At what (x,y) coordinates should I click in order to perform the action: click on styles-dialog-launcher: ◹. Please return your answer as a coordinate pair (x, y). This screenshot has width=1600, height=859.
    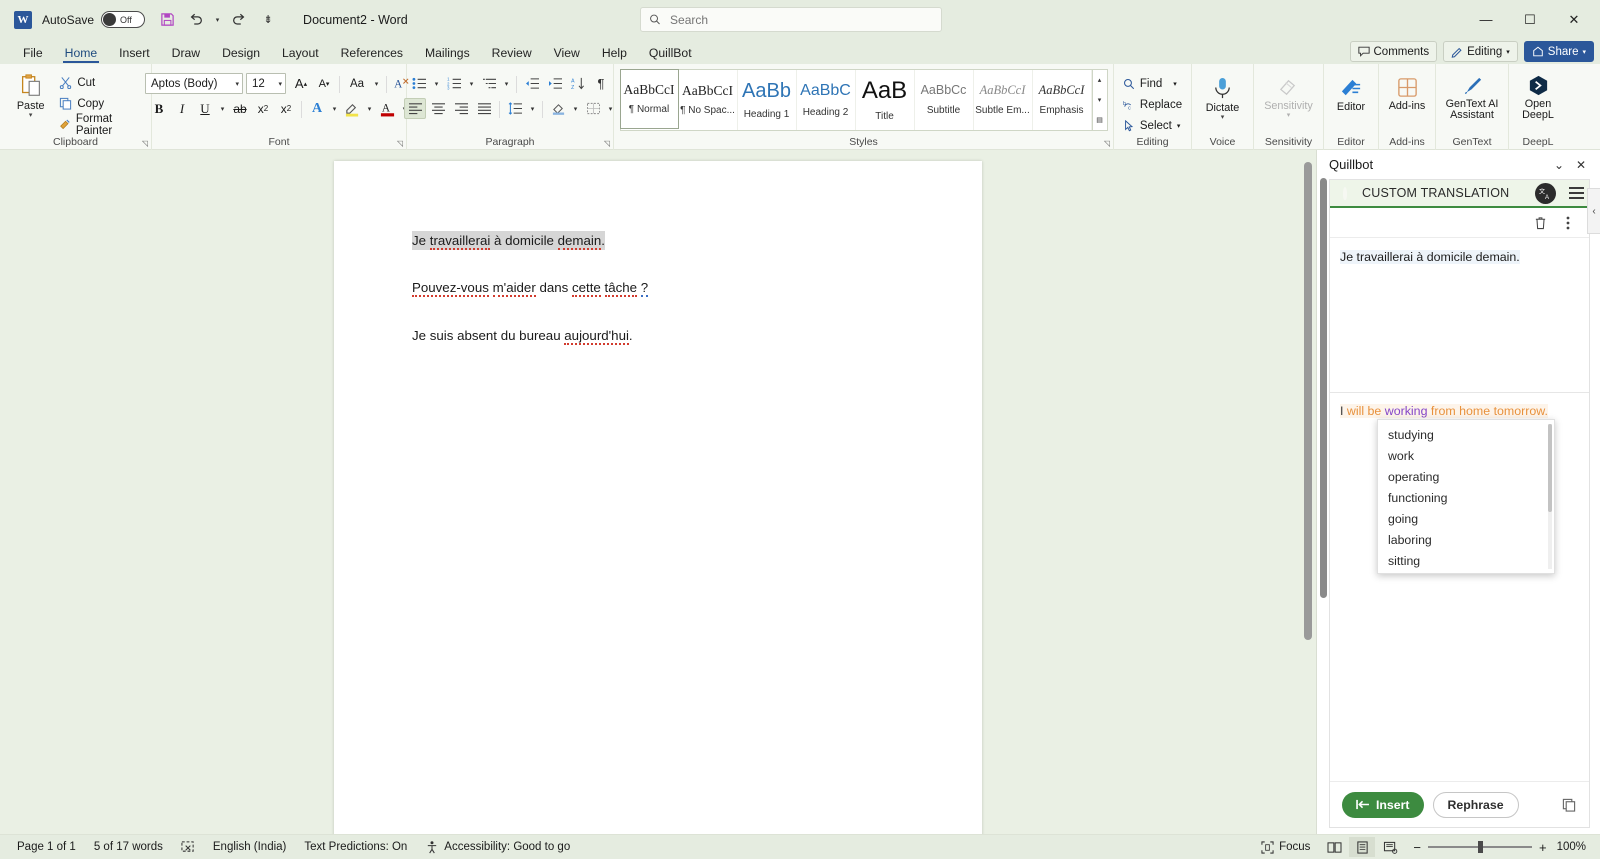
    Looking at the image, I should click on (1107, 143).